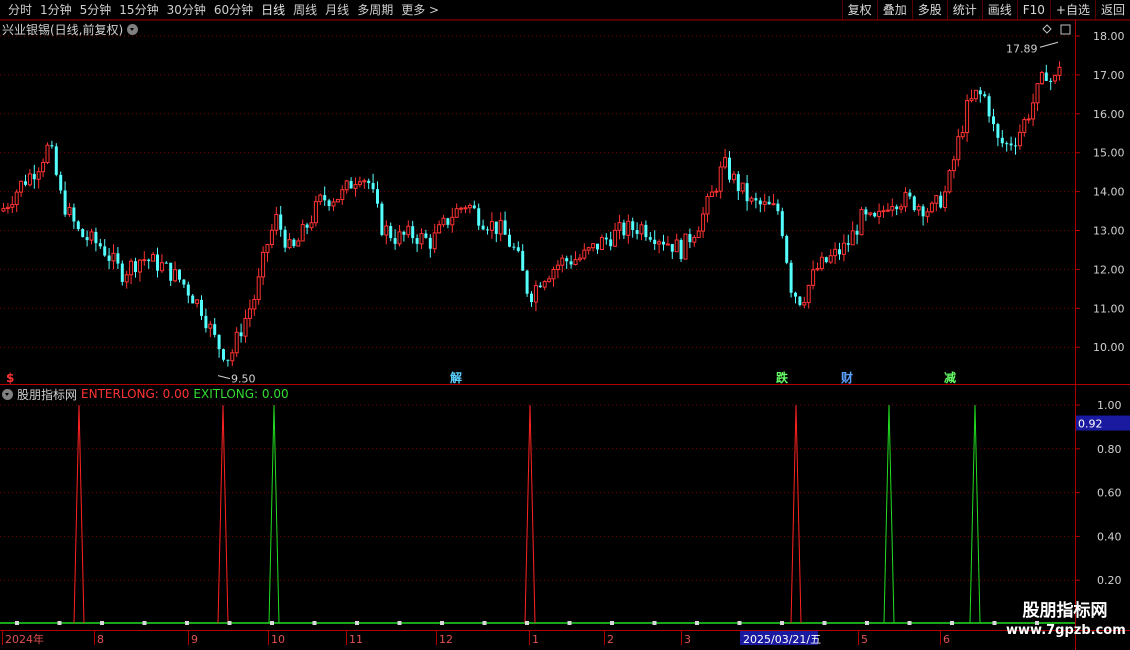 This screenshot has height=650, width=1130. What do you see at coordinates (535, 639) in the screenshot?
I see `date-label-6: 1` at bounding box center [535, 639].